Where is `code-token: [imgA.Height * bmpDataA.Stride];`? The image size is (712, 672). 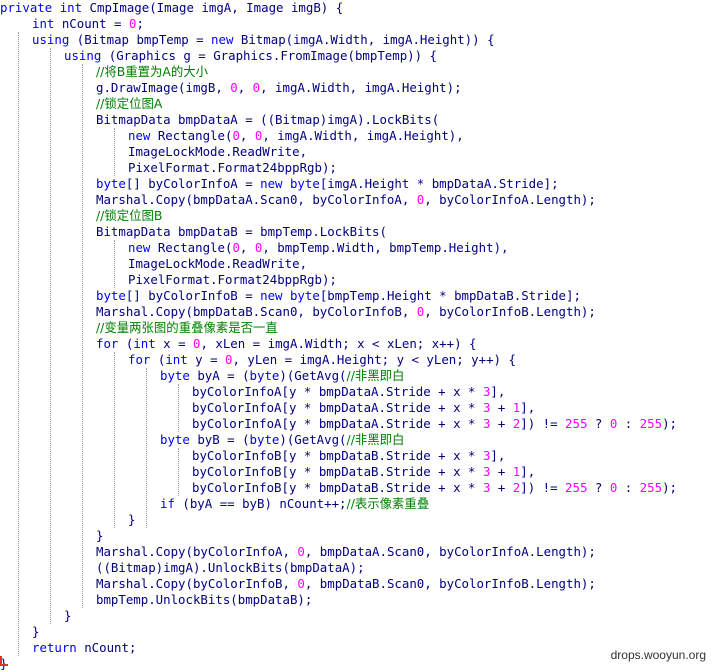
code-token: [imgA.Height * bmpDataA.Stride]; is located at coordinates (439, 183).